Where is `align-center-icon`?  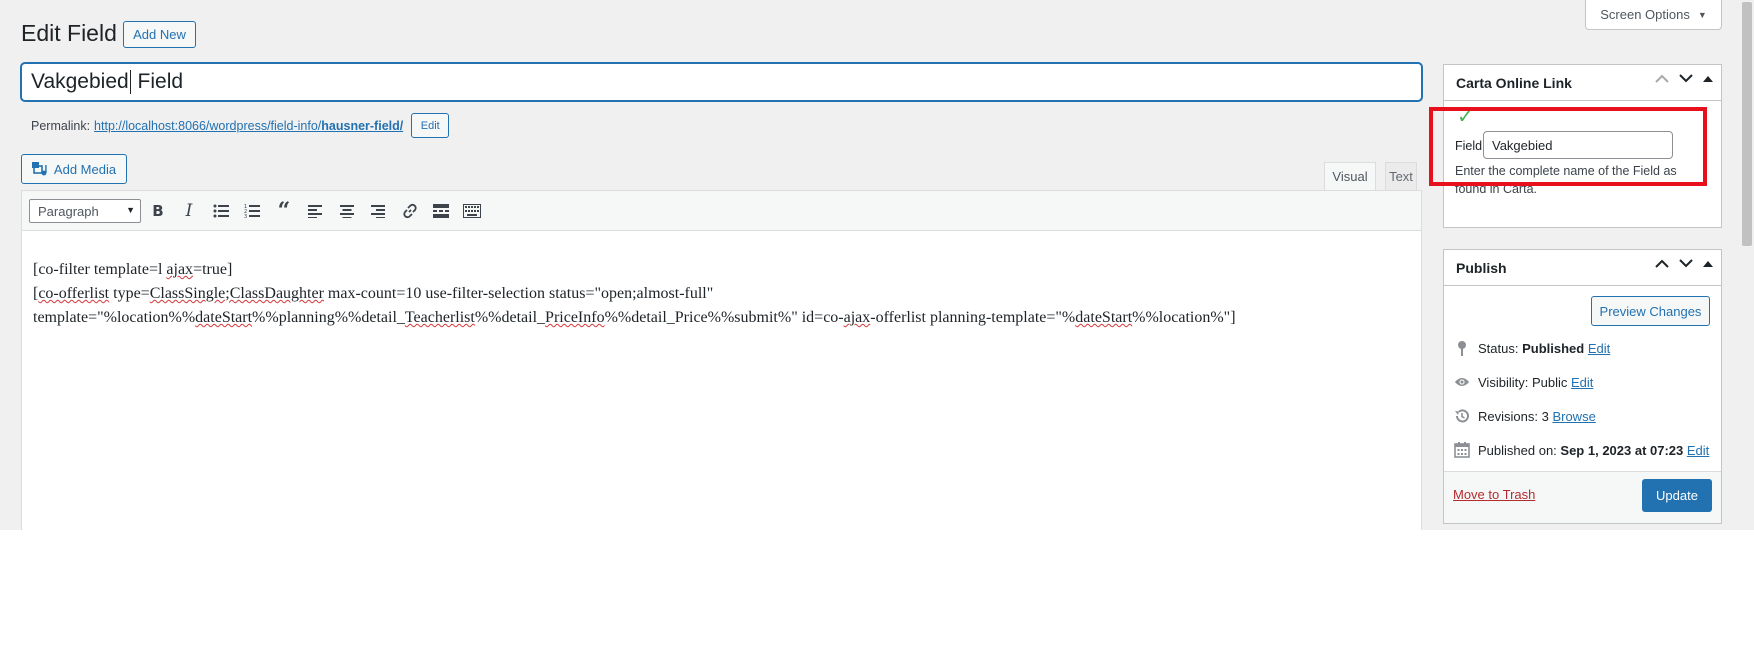
align-center-icon is located at coordinates (347, 211).